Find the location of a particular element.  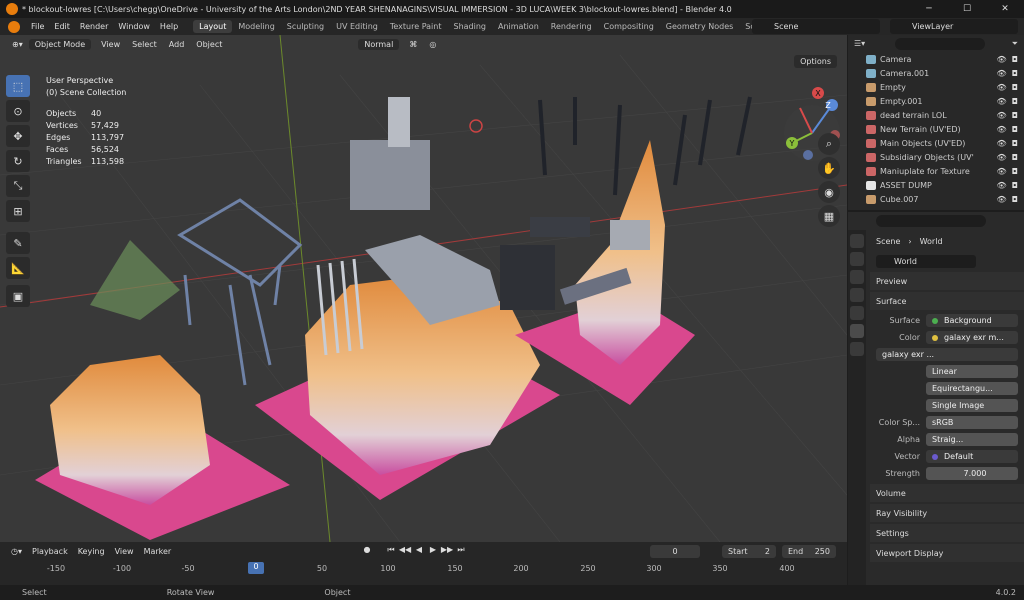

tab-compositing: Compositing is located at coordinates (629, 26).